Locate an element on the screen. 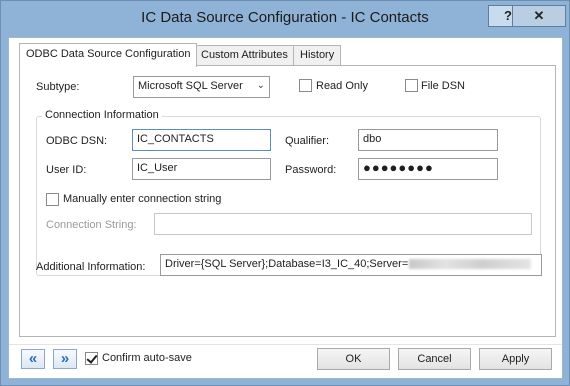 This screenshot has height=386, width=570. confirm-autosave-checkbox is located at coordinates (91, 358).